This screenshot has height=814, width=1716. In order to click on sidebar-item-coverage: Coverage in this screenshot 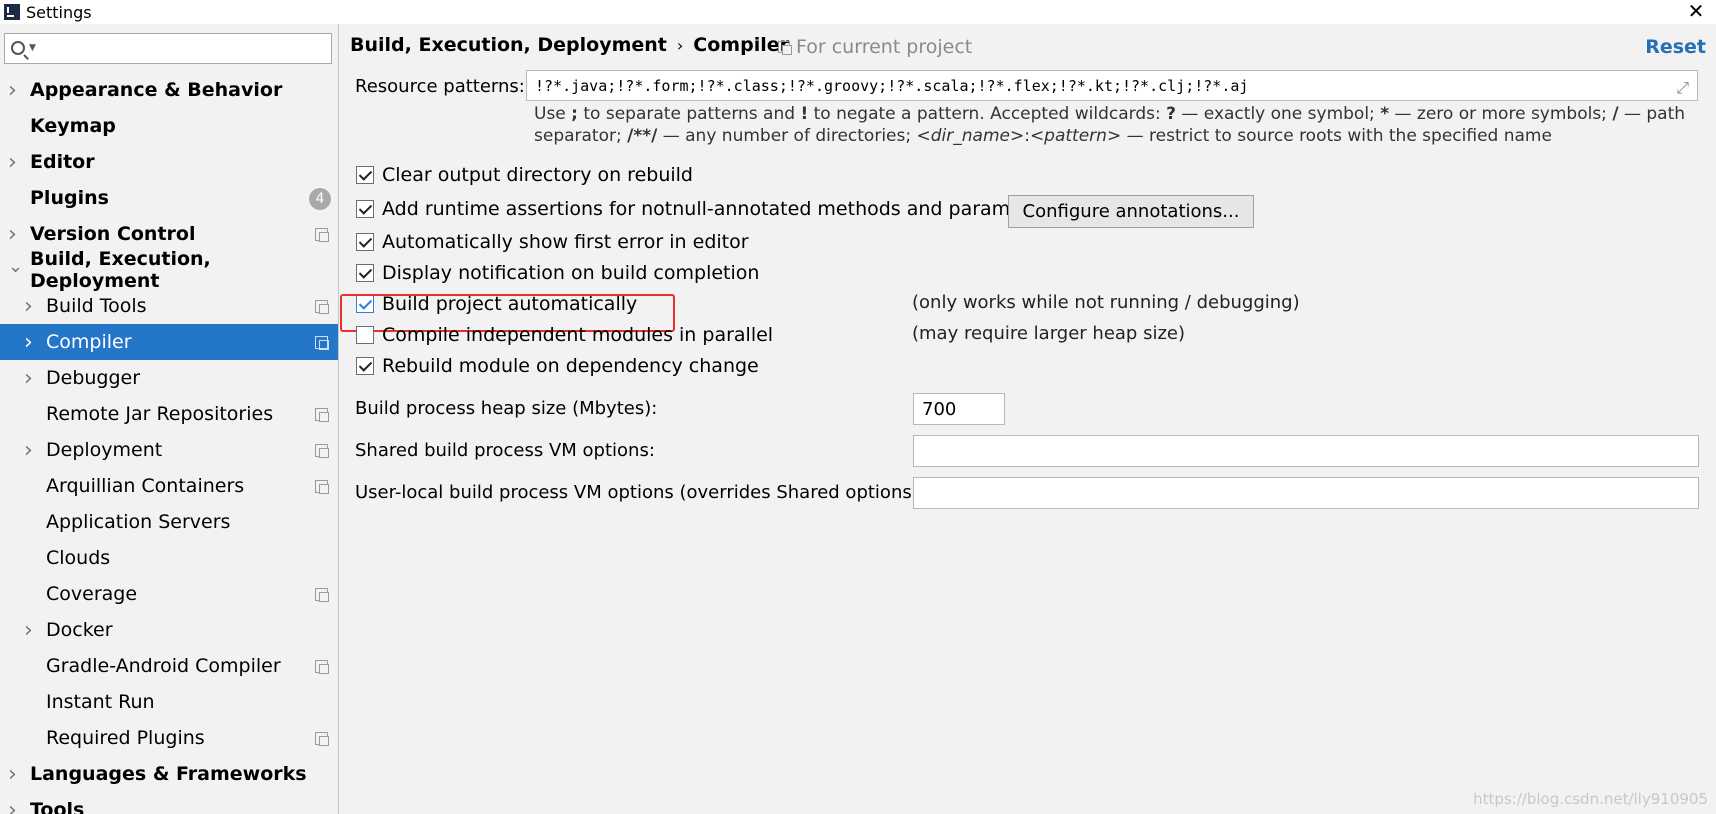, I will do `click(169, 594)`.